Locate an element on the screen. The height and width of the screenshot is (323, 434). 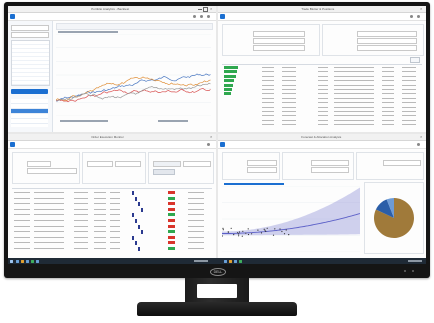
model-select is located at coordinates (330, 163).